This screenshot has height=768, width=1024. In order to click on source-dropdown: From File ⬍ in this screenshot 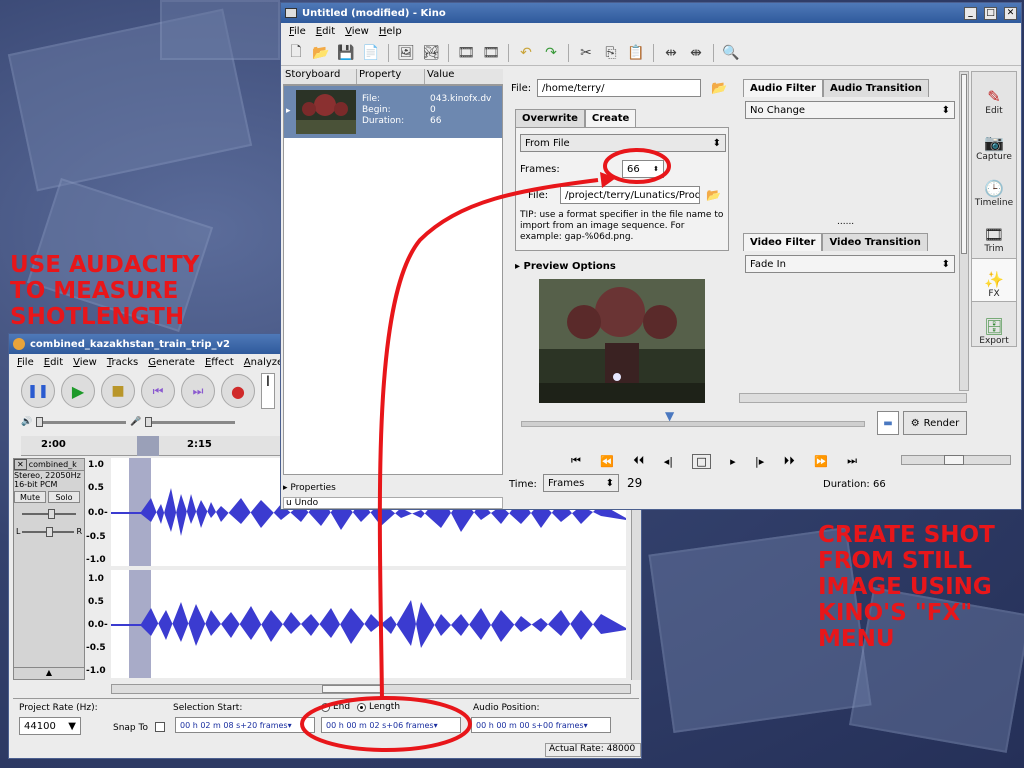, I will do `click(623, 143)`.